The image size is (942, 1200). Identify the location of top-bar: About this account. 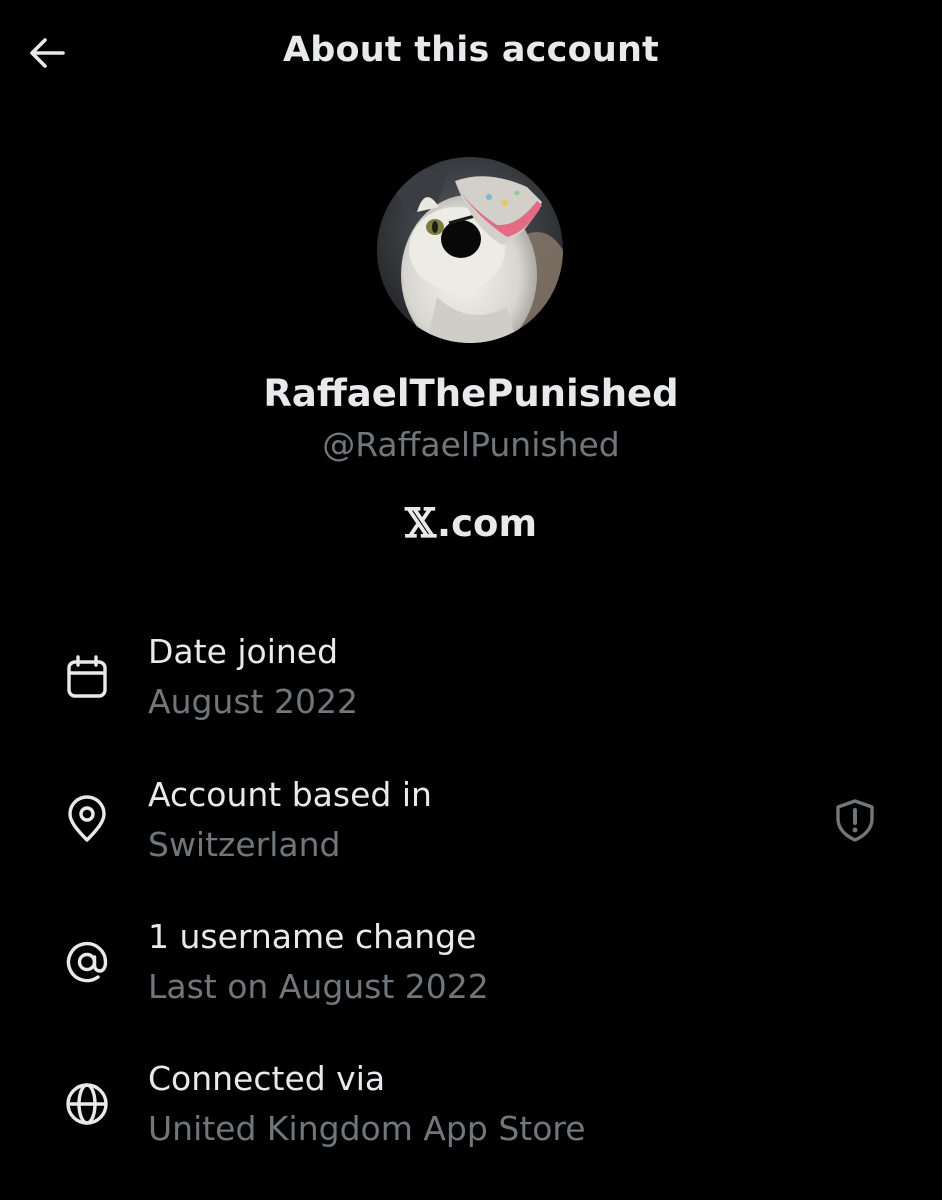
(471, 52).